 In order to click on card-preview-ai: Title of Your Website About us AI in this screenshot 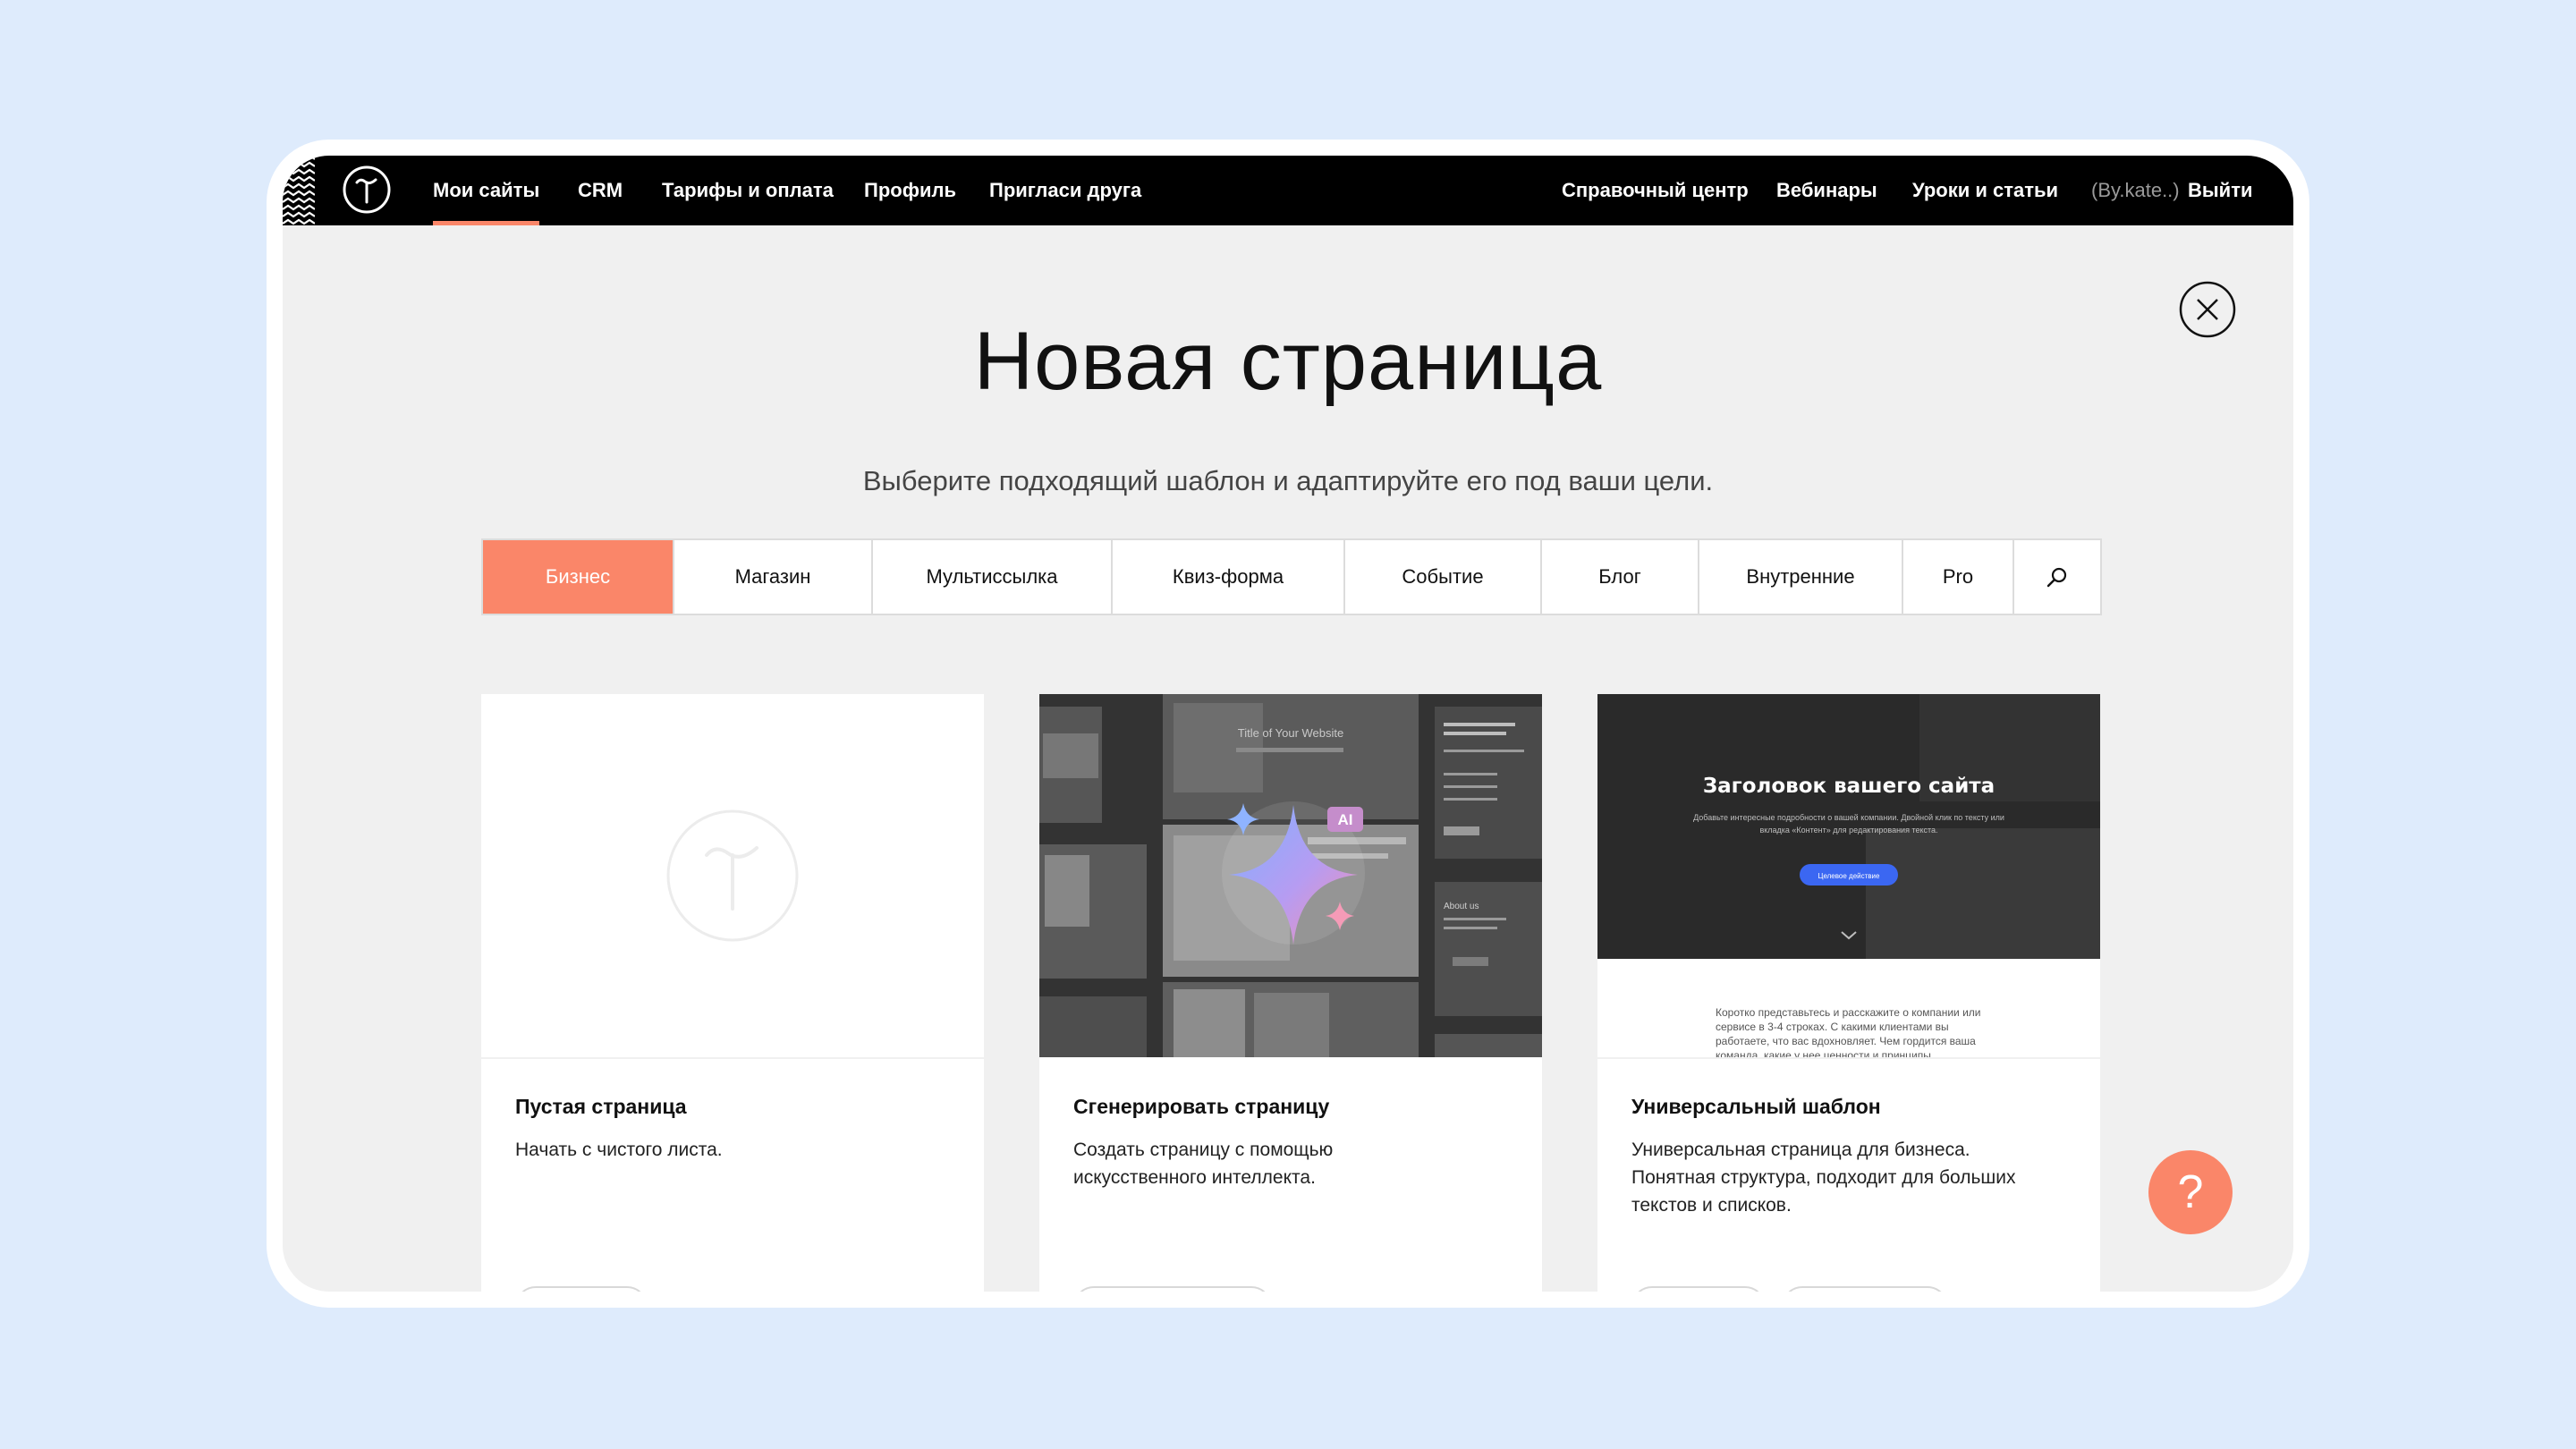, I will do `click(1290, 875)`.